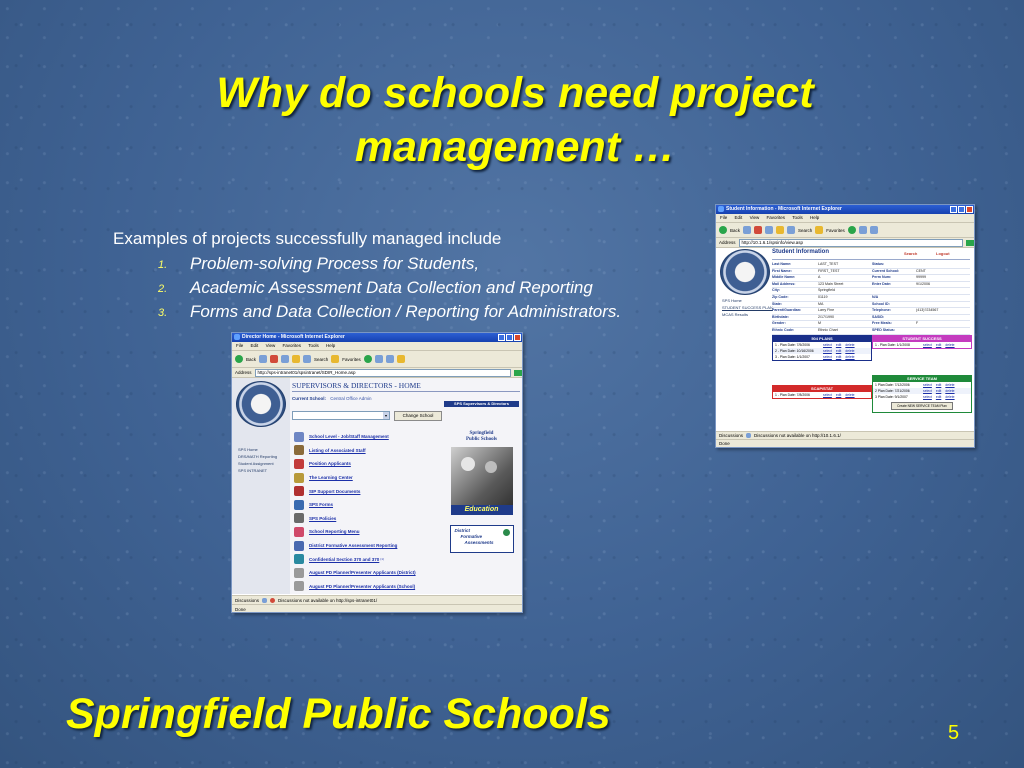  Describe the element at coordinates (353, 545) in the screenshot. I see `nav-link-label: District Formative Assessment Reporting` at that location.